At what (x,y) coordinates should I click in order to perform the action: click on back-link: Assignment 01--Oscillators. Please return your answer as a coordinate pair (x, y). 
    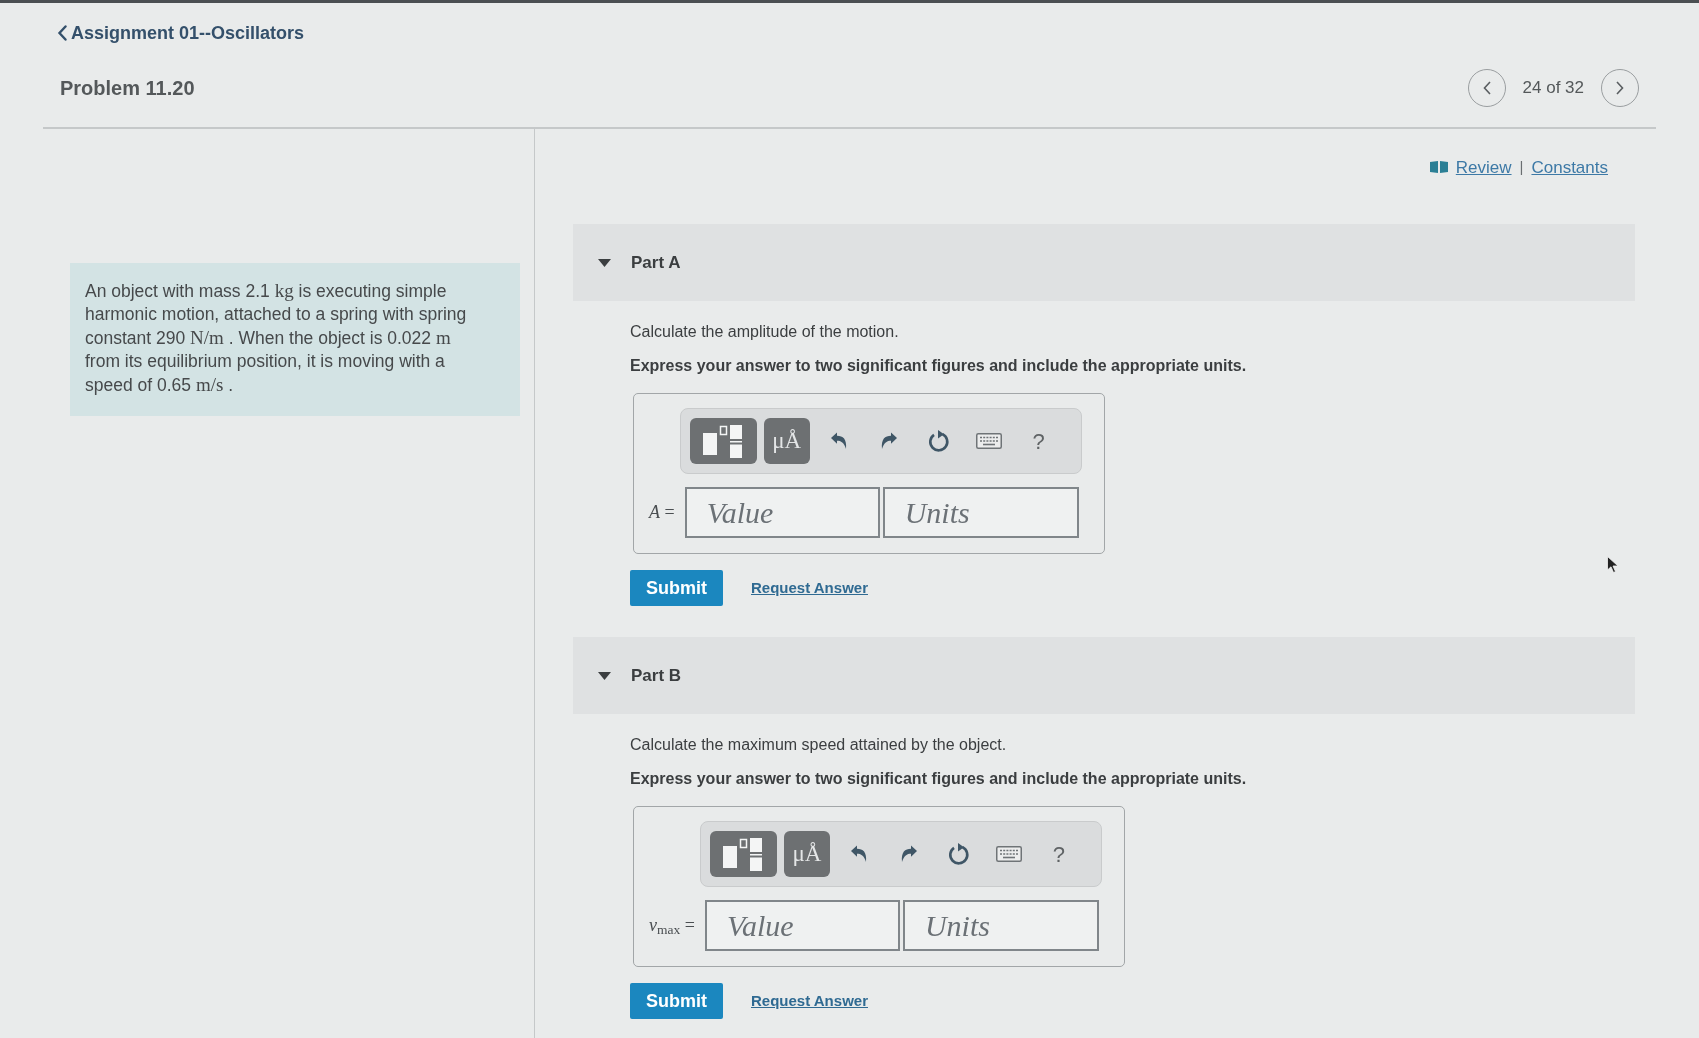
    Looking at the image, I should click on (181, 33).